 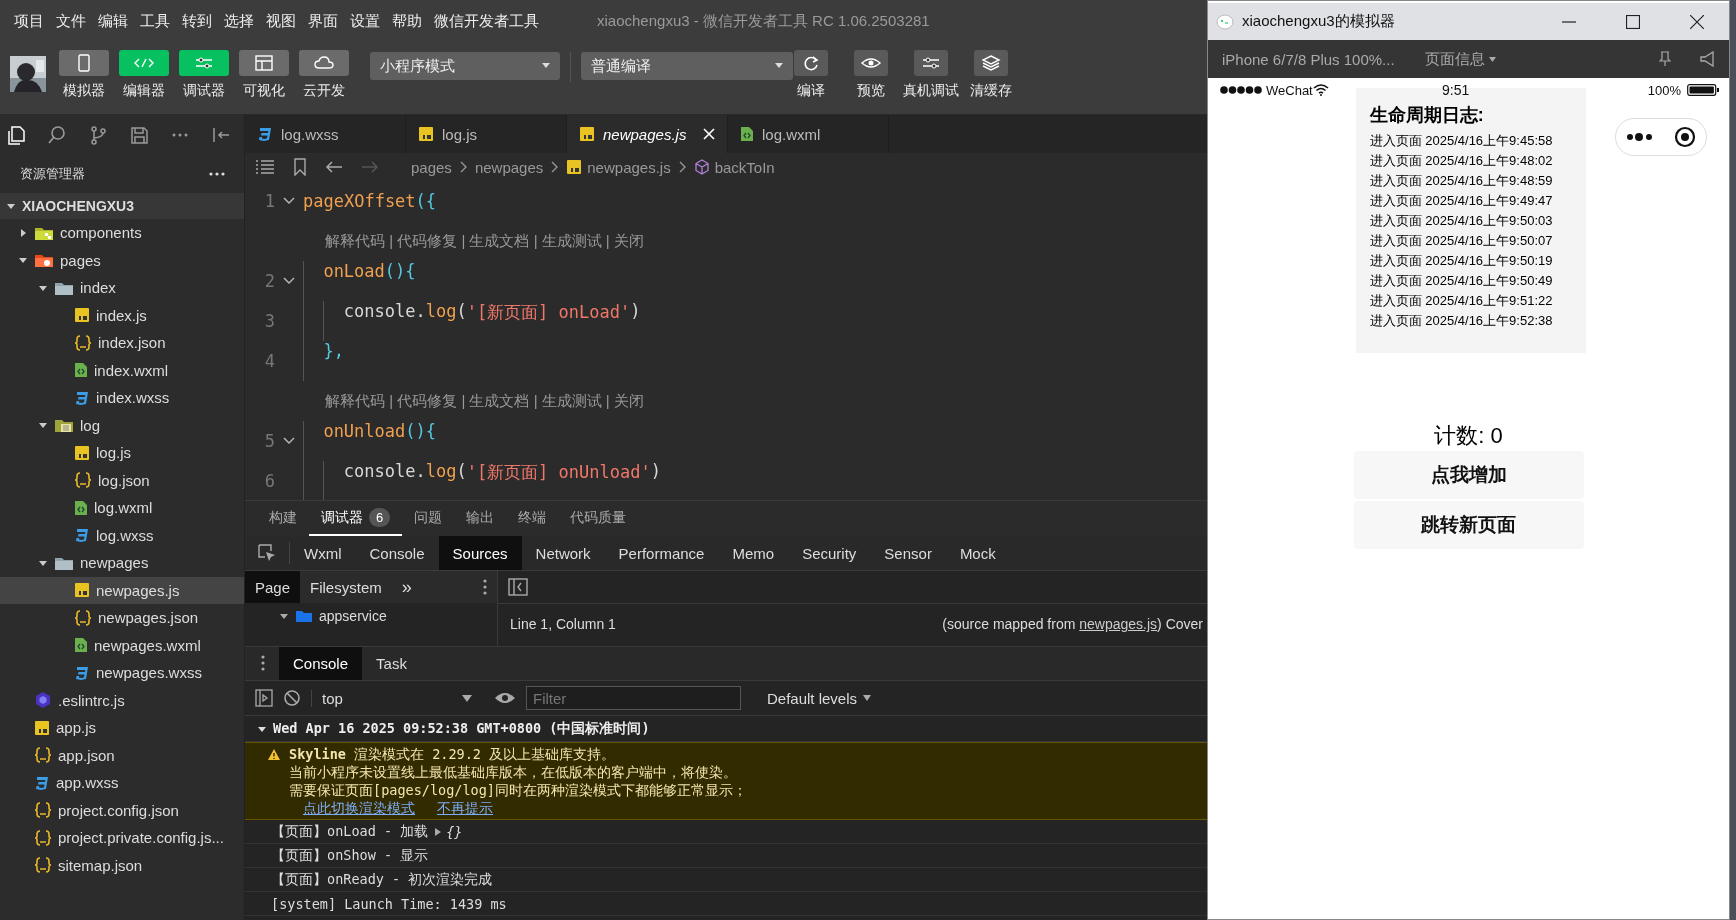 What do you see at coordinates (113, 21) in the screenshot?
I see `menu-item: 编辑` at bounding box center [113, 21].